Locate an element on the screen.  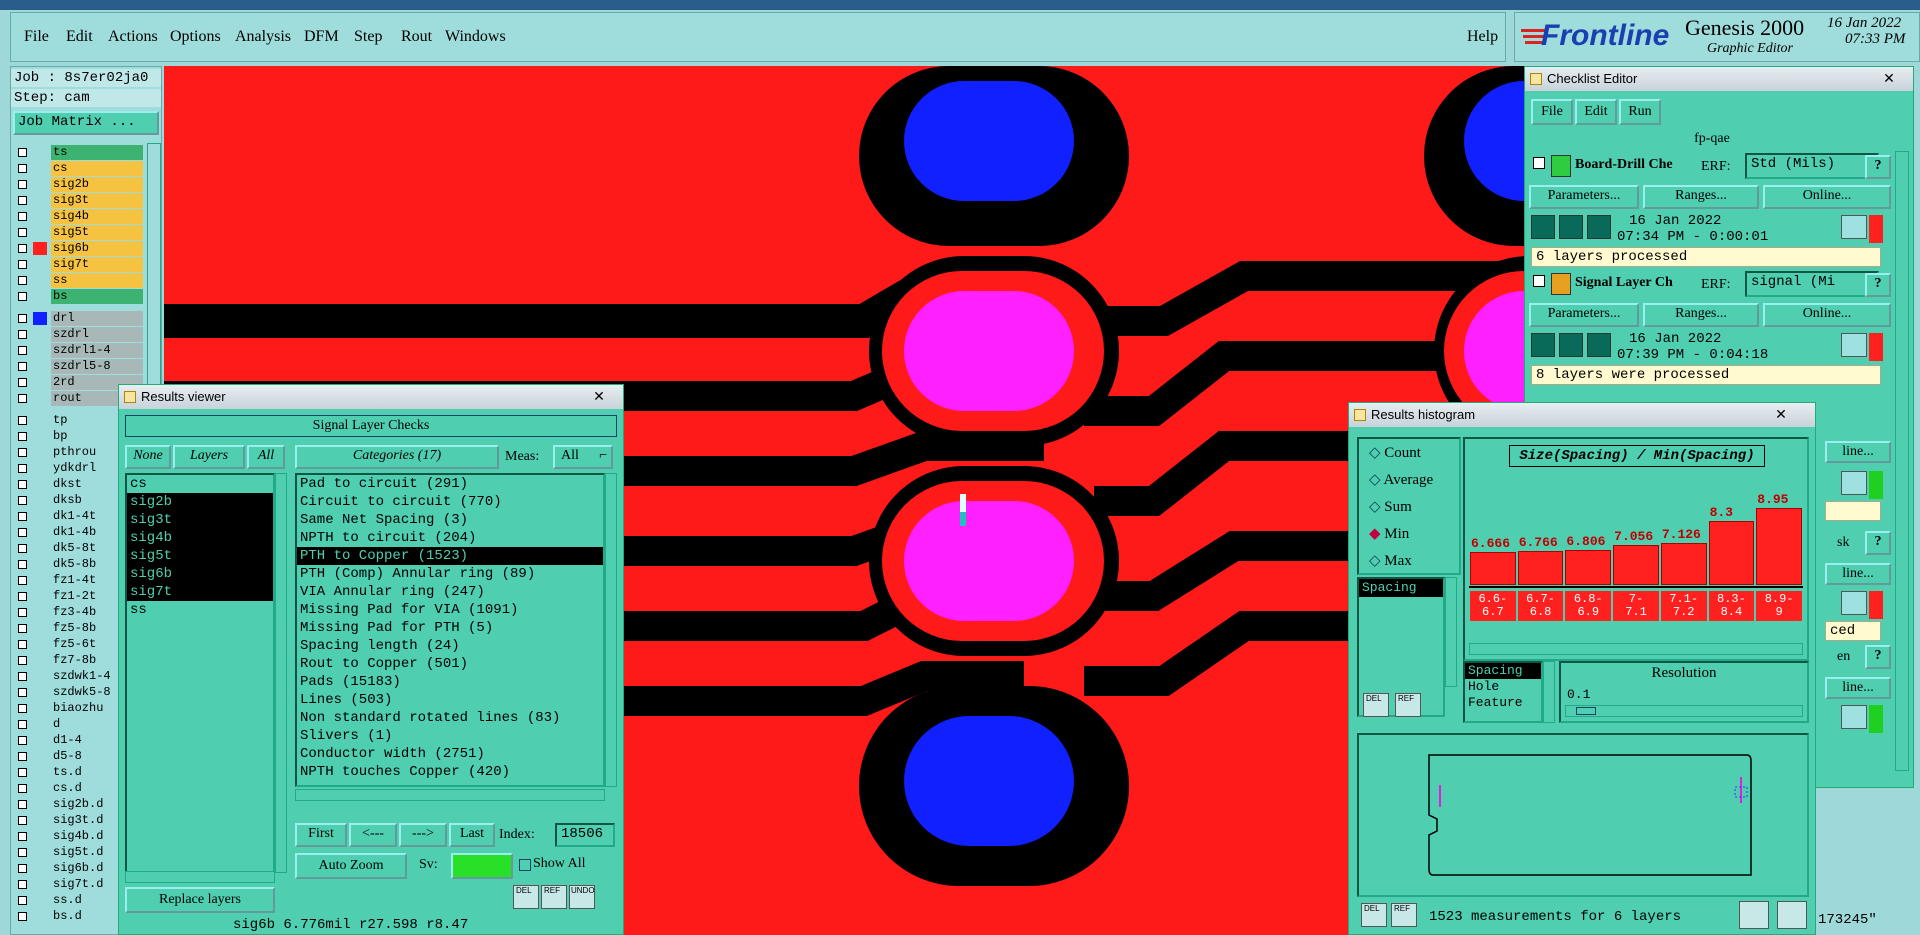
prev-button: <--- is located at coordinates (373, 835).